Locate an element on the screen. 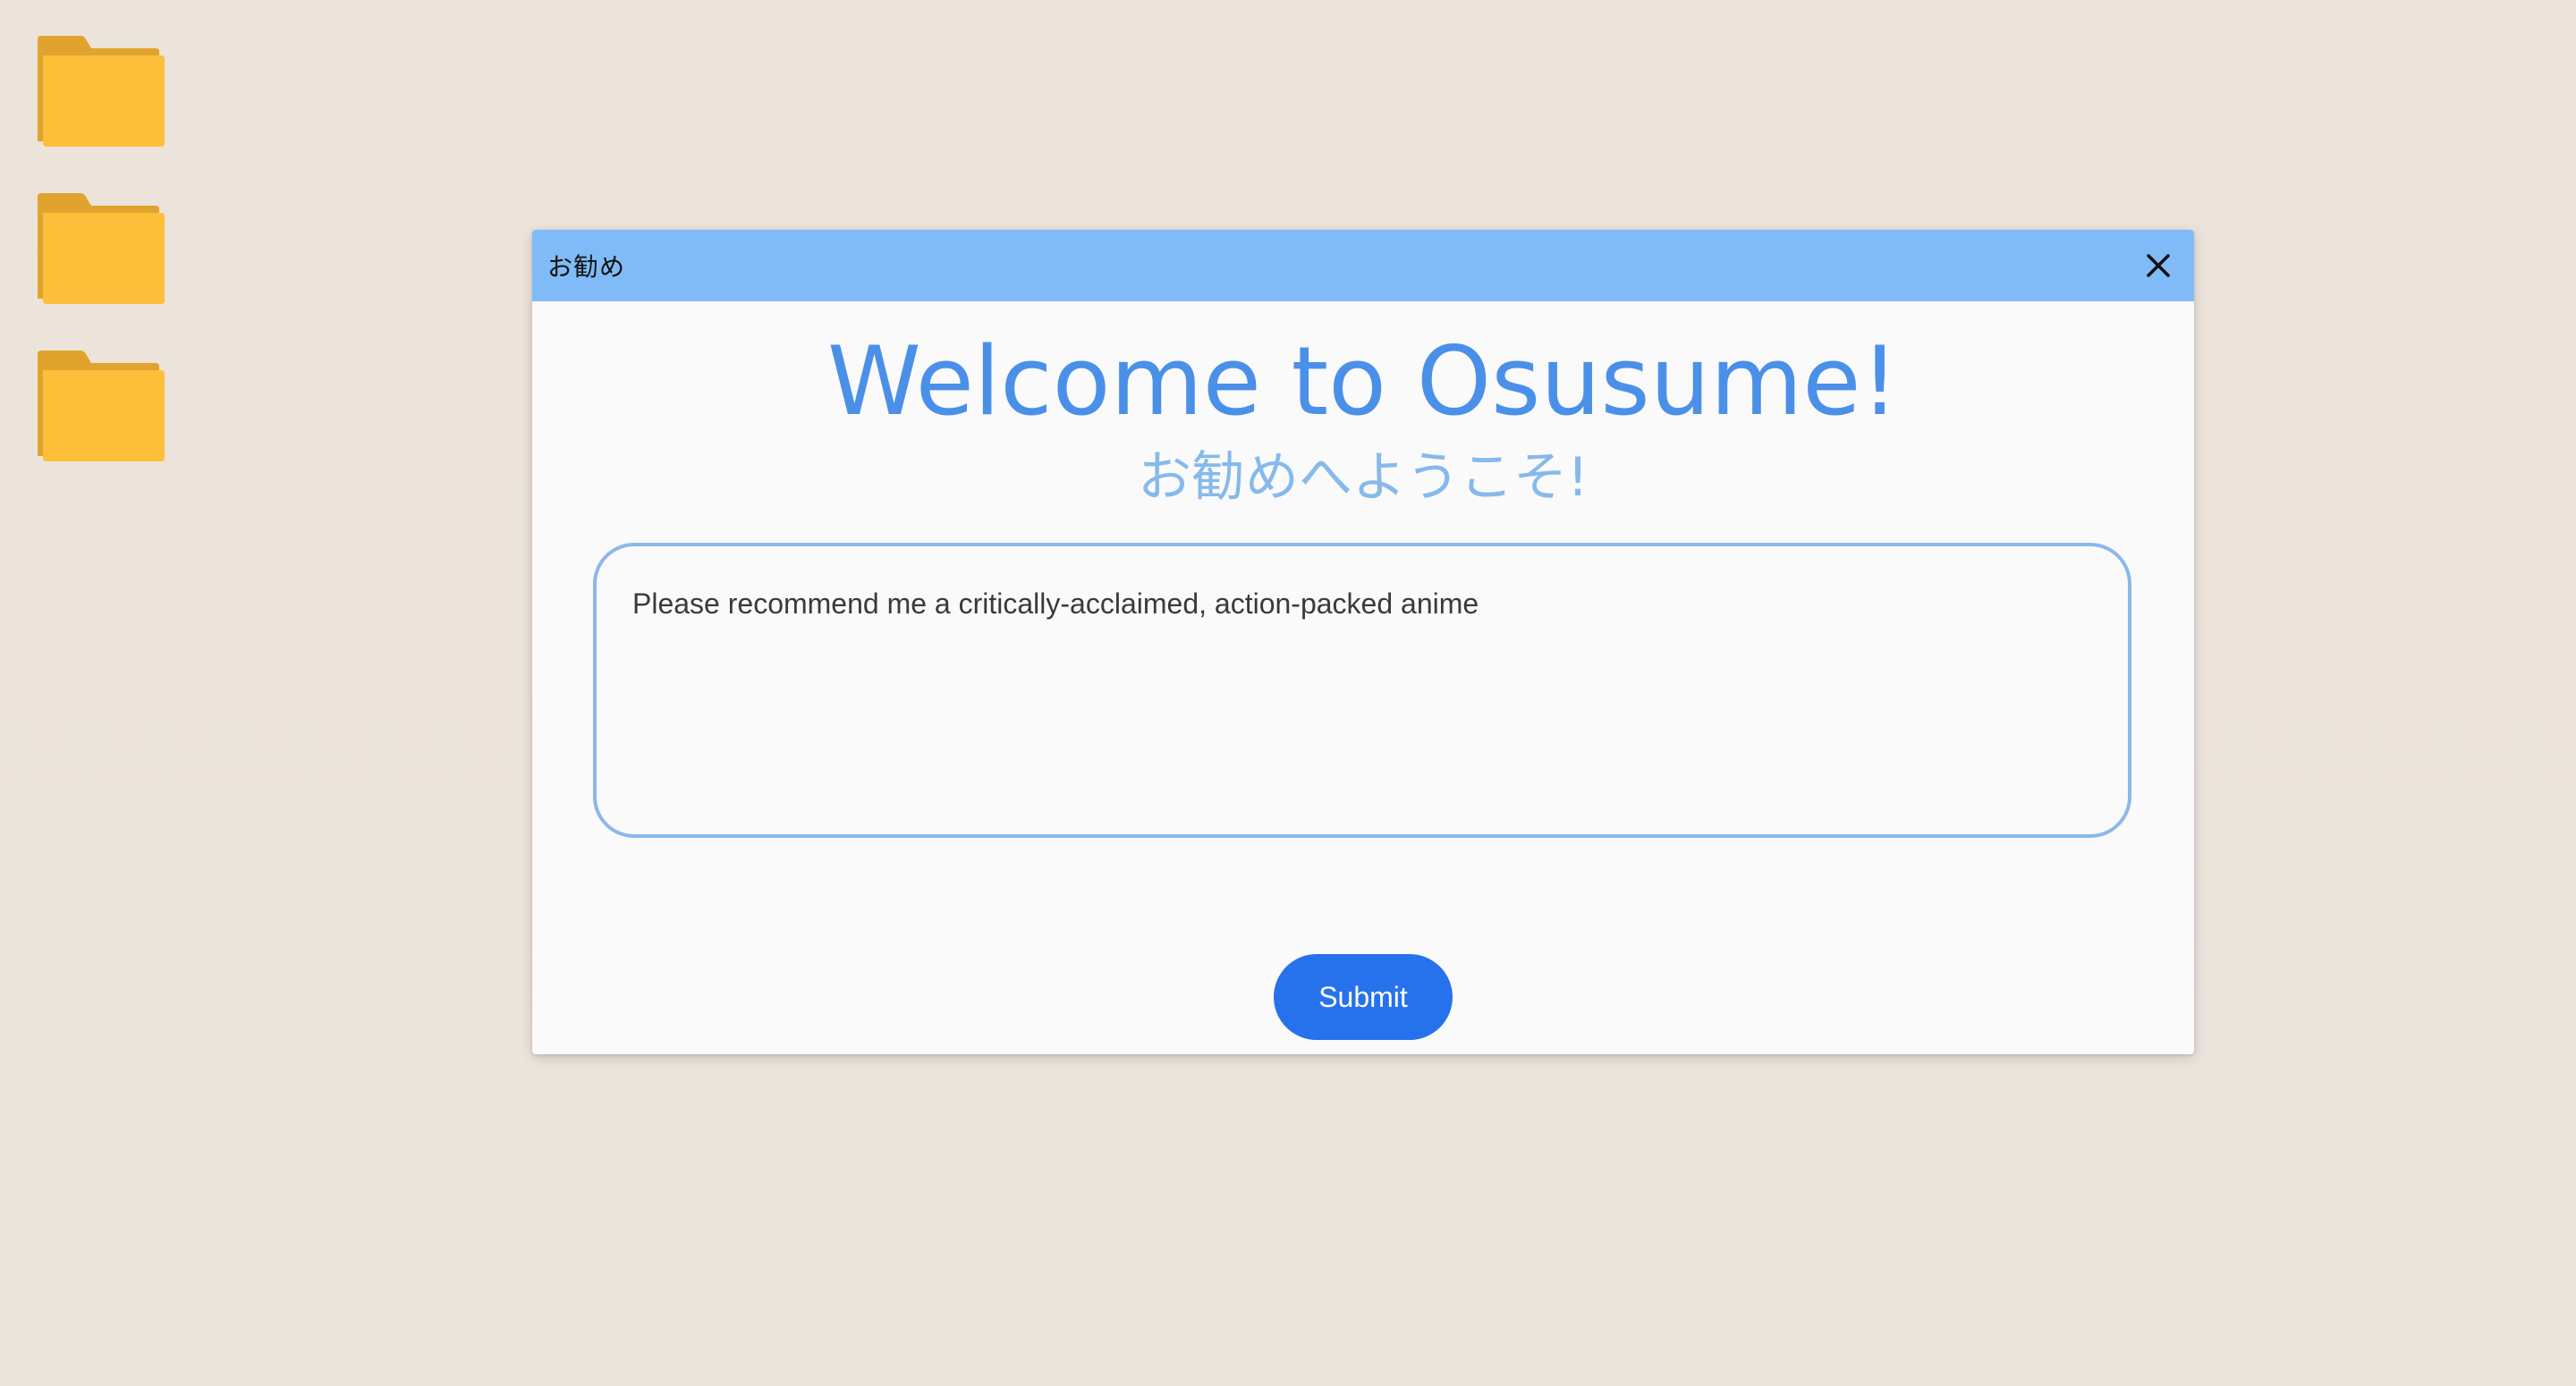 The image size is (2576, 1386). close-button is located at coordinates (2158, 265).